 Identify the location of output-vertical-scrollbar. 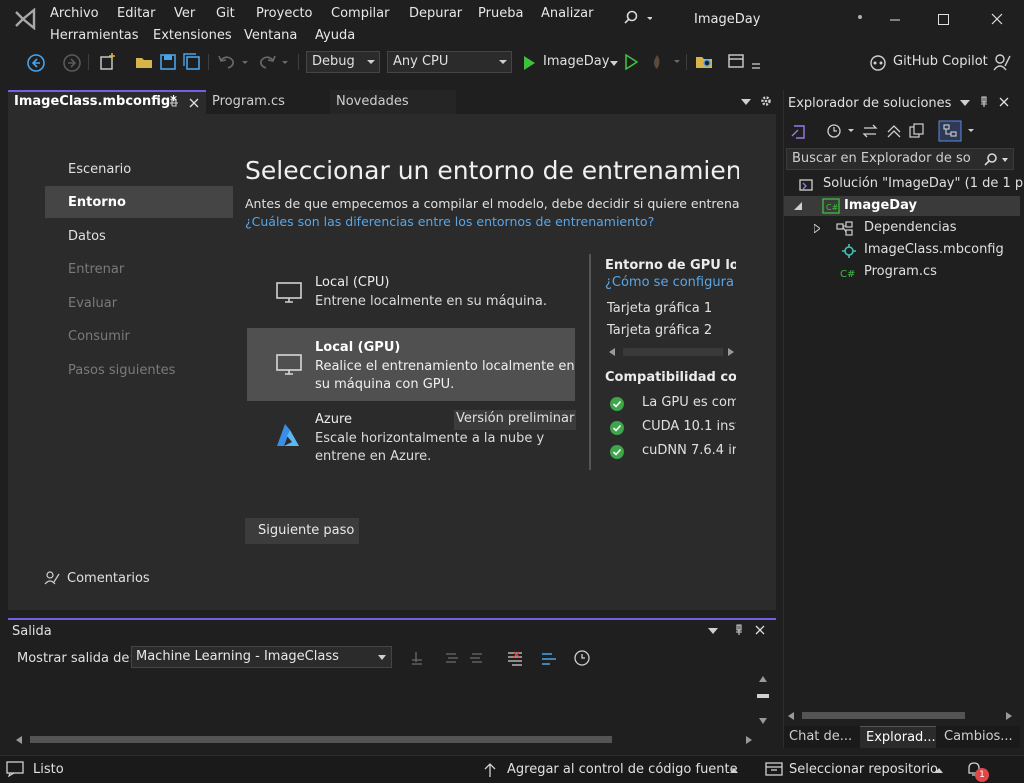
(763, 700).